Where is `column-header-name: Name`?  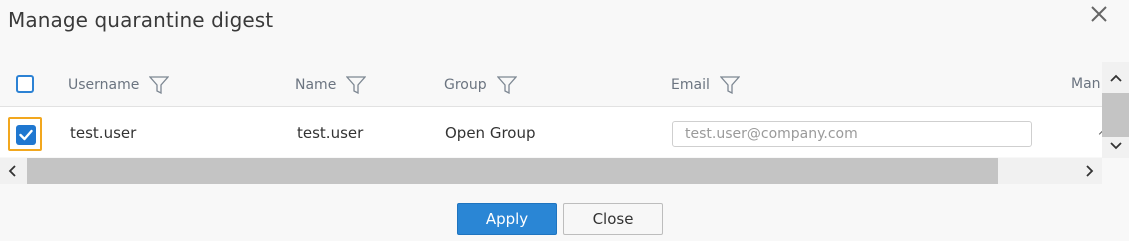 column-header-name: Name is located at coordinates (331, 85).